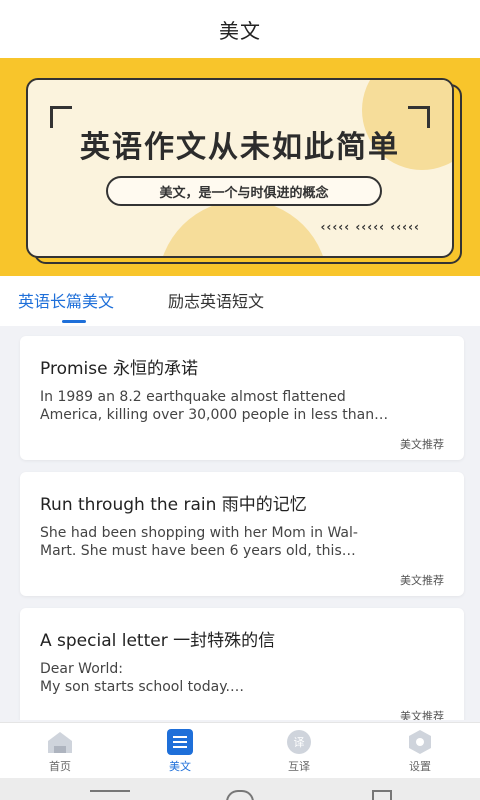 The width and height of the screenshot is (480, 800). Describe the element at coordinates (240, 789) in the screenshot. I see `system-nav-bar` at that location.